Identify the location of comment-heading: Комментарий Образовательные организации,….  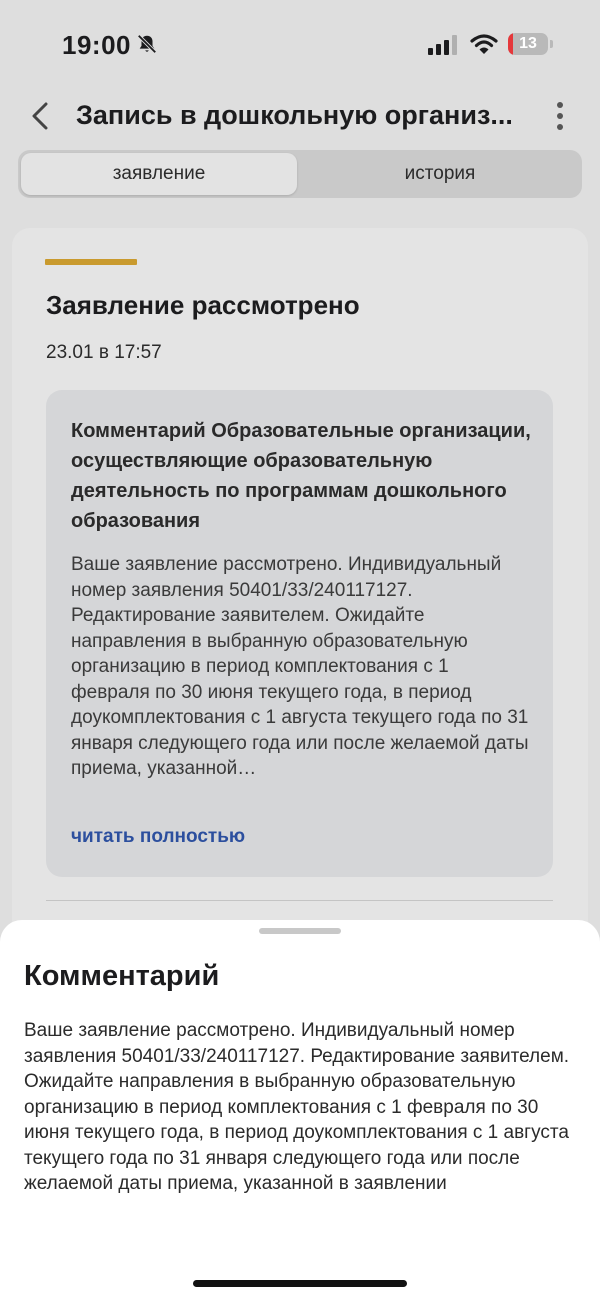
(301, 476).